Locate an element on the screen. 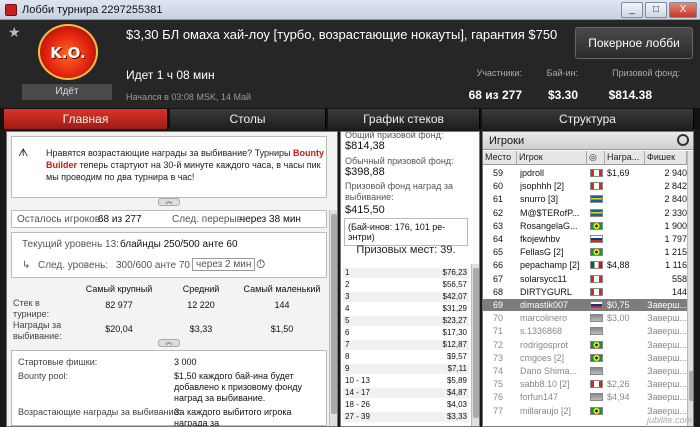 This screenshot has height=427, width=700. favorite-star-icon: ★ is located at coordinates (14, 32).